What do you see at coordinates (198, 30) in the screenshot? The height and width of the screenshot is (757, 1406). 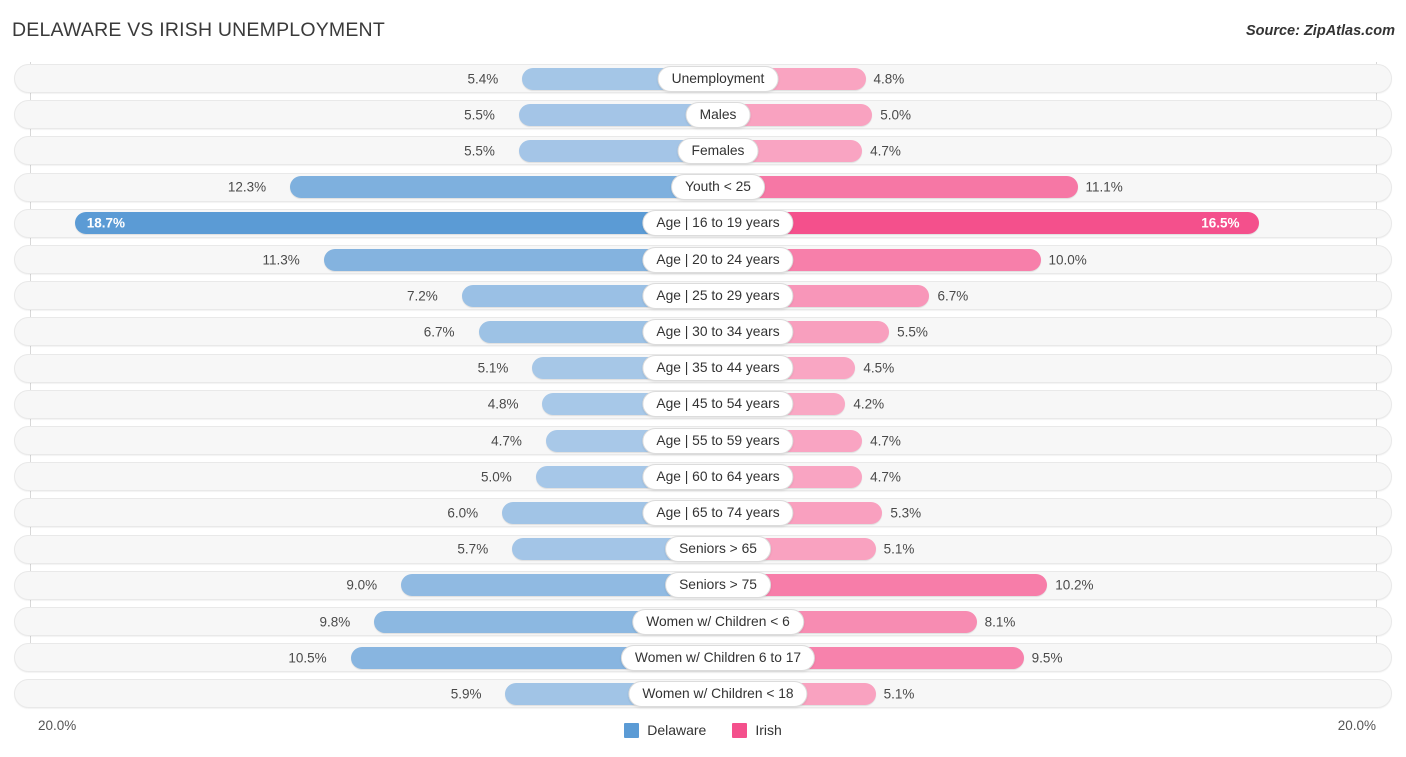 I see `page-title: DELAWARE VS IRISH UNEMPLOYMENT` at bounding box center [198, 30].